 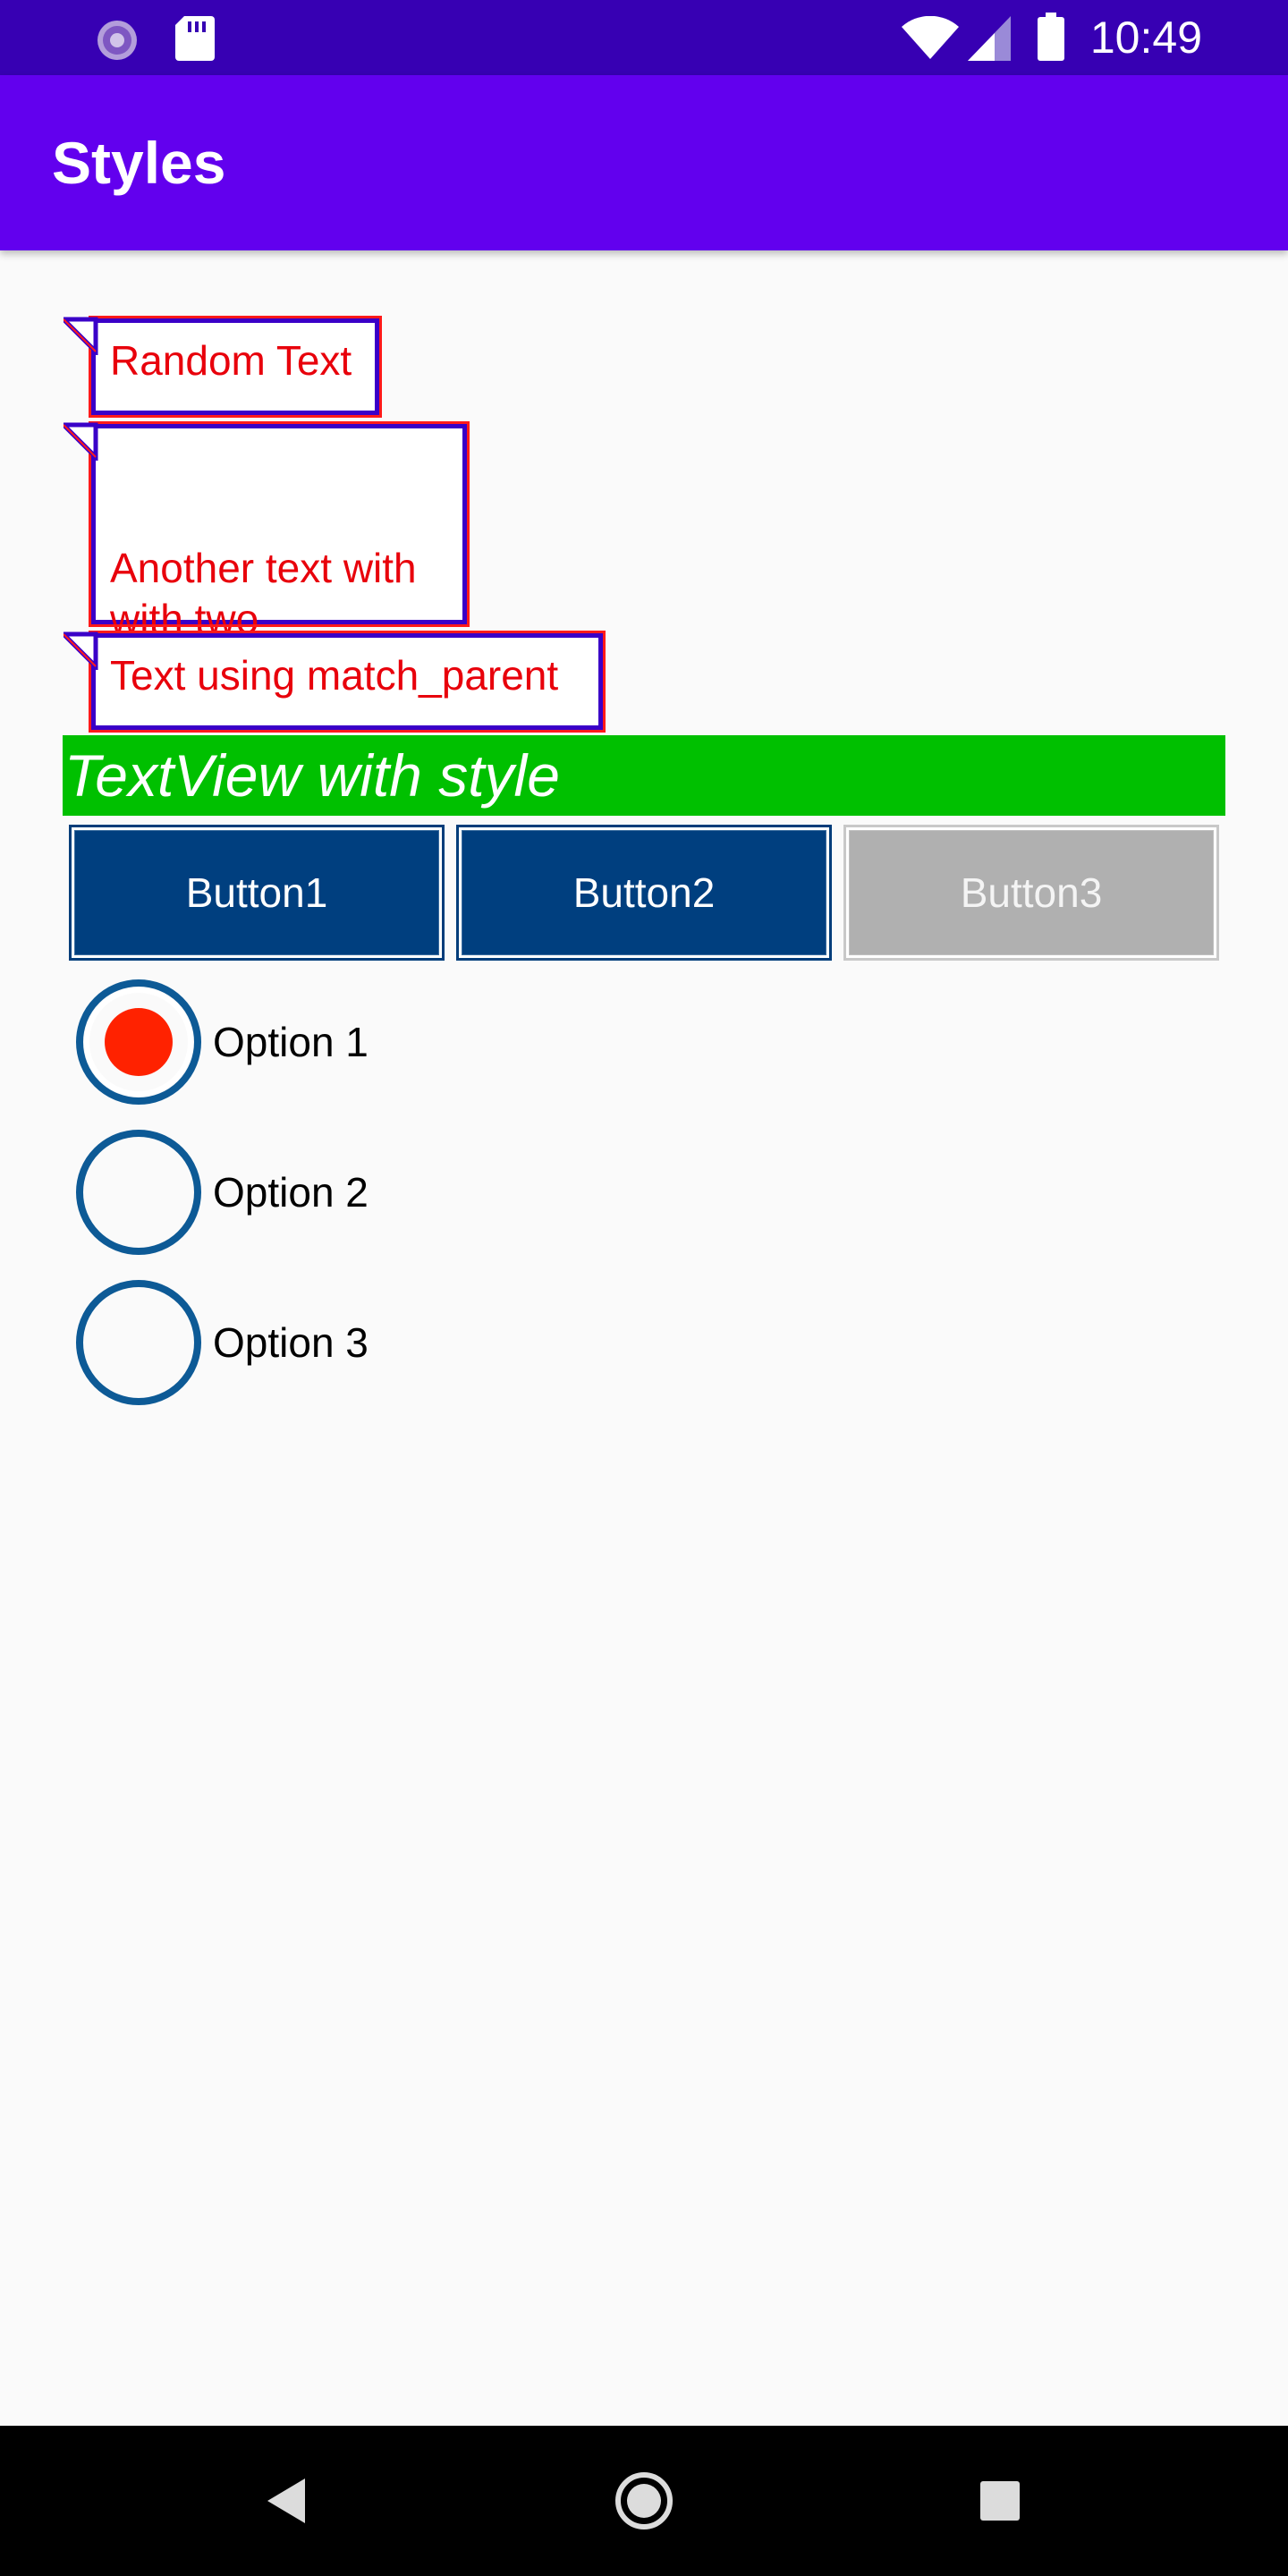 What do you see at coordinates (644, 775) in the screenshot?
I see `styled-textview: TextView with style` at bounding box center [644, 775].